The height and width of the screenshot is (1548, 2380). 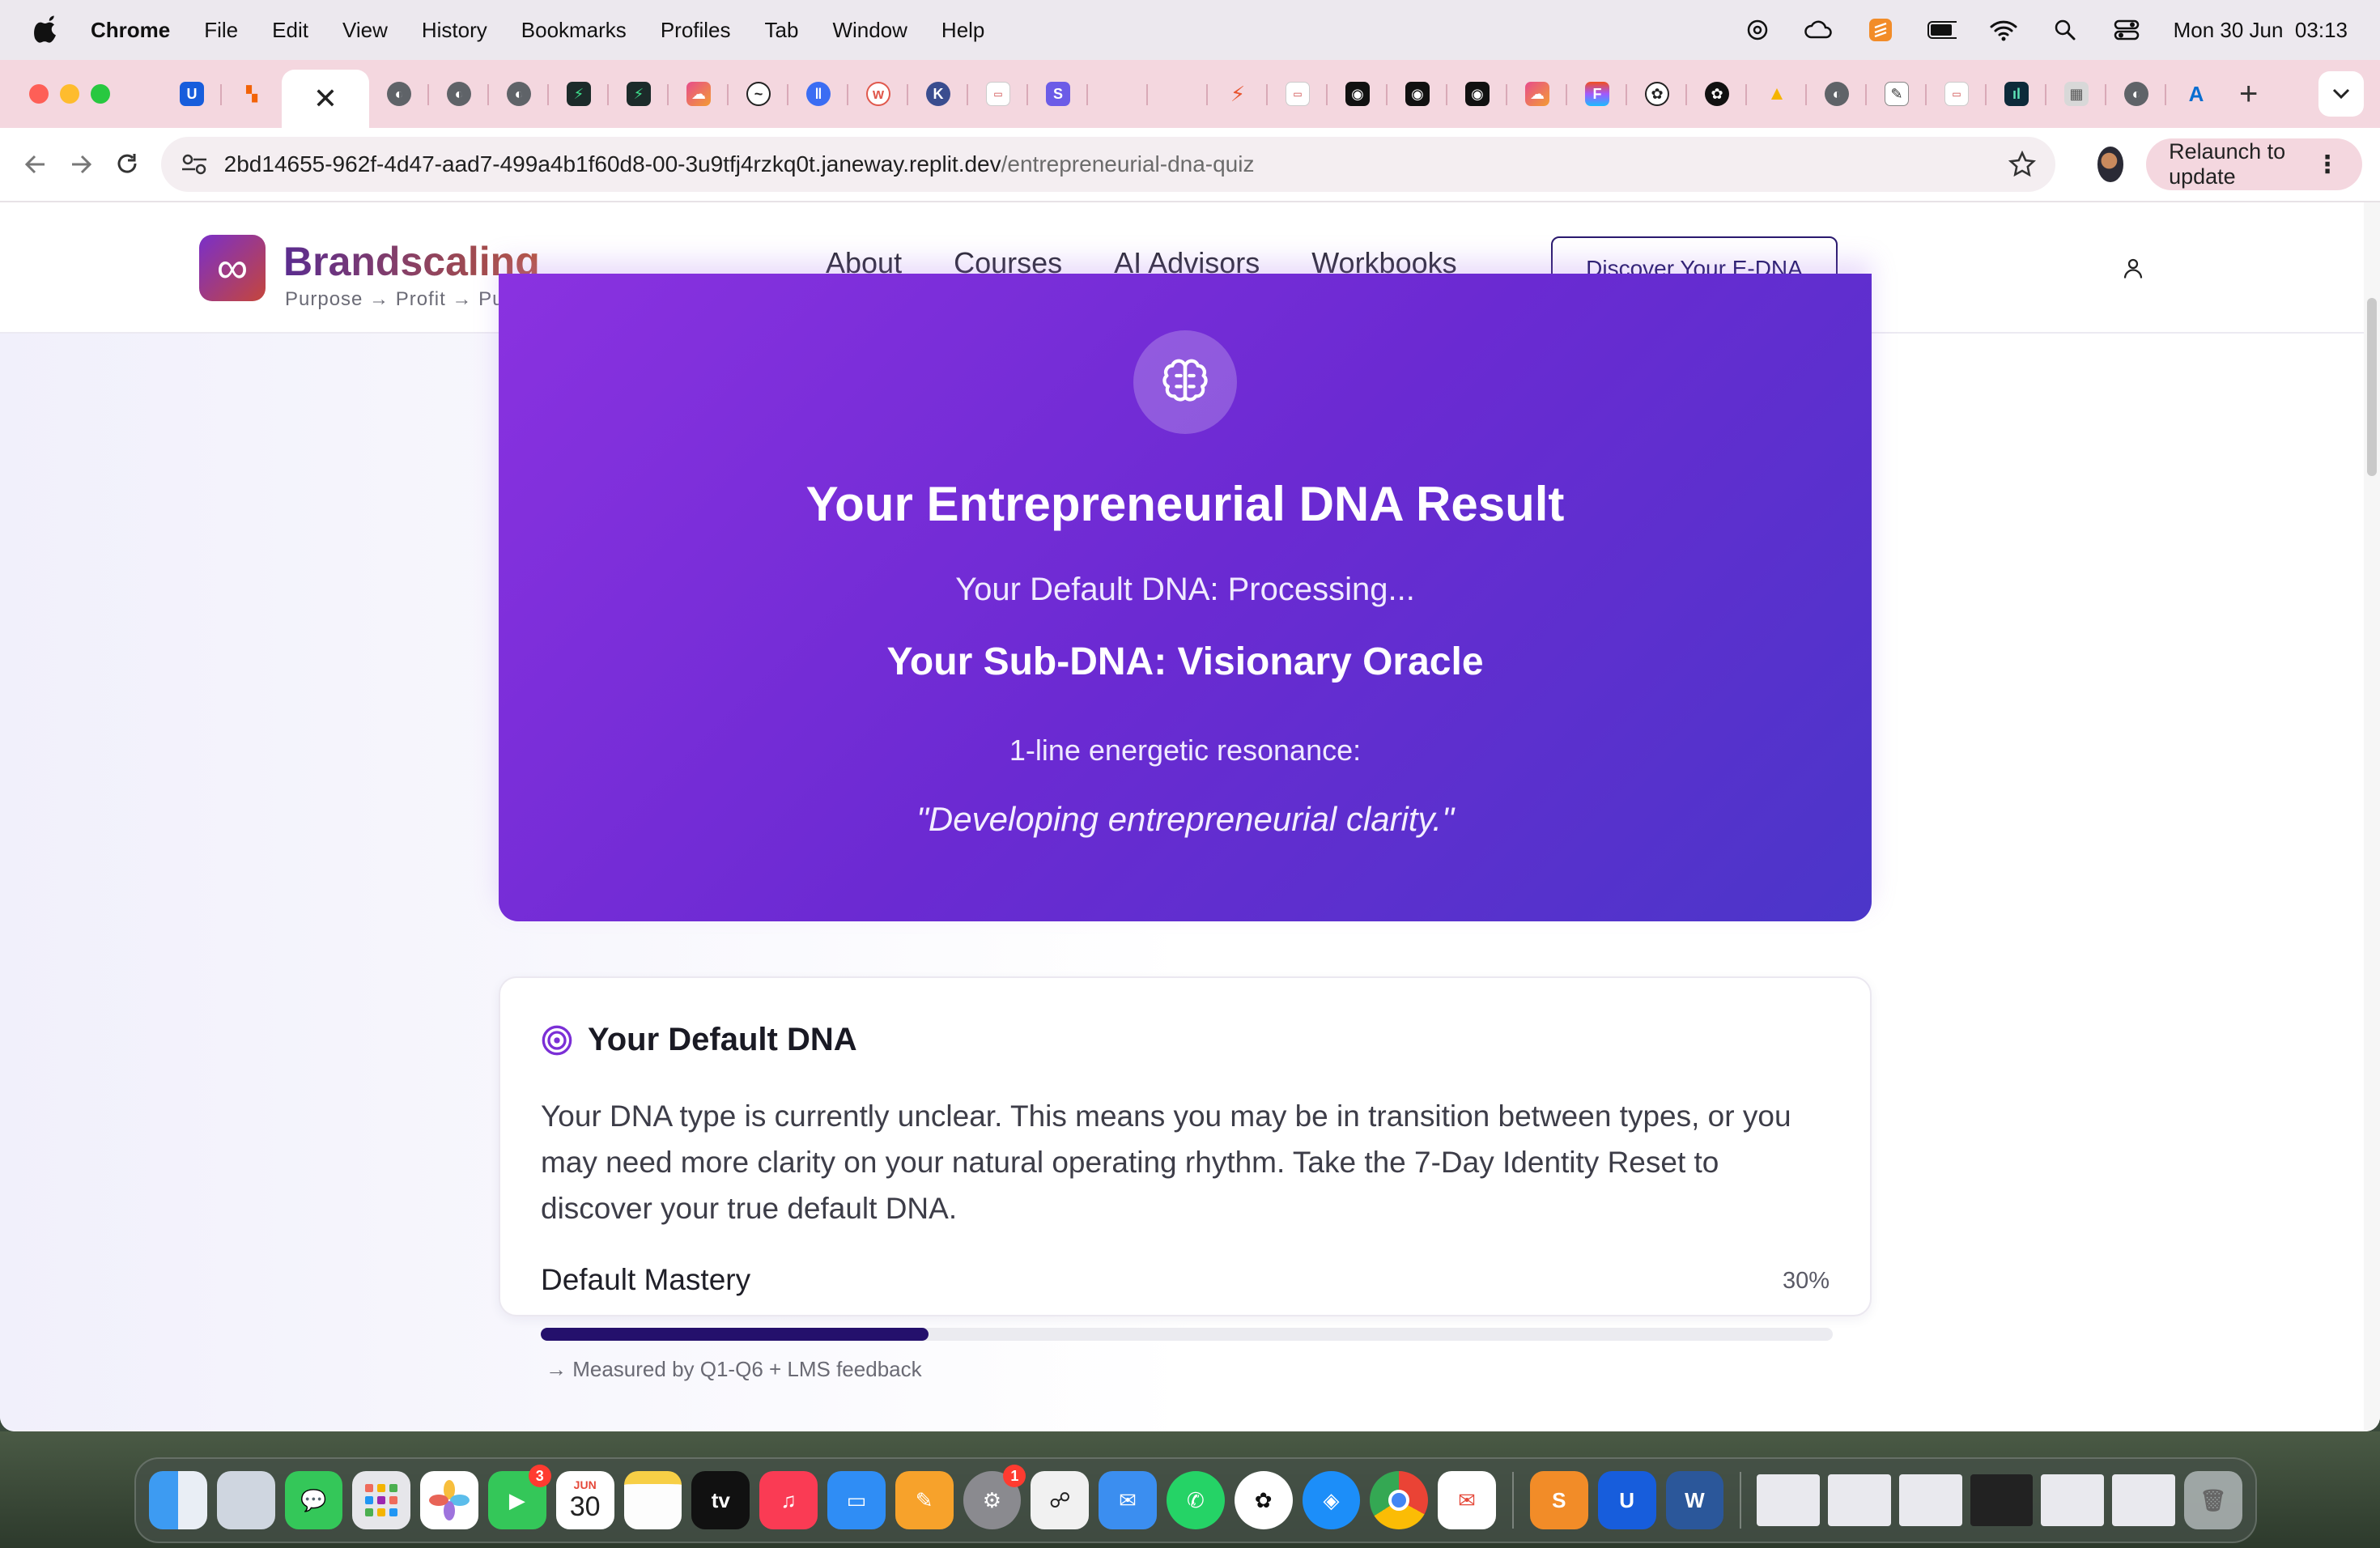 What do you see at coordinates (2328, 165) in the screenshot?
I see `kebab-menu-icon: ⋮` at bounding box center [2328, 165].